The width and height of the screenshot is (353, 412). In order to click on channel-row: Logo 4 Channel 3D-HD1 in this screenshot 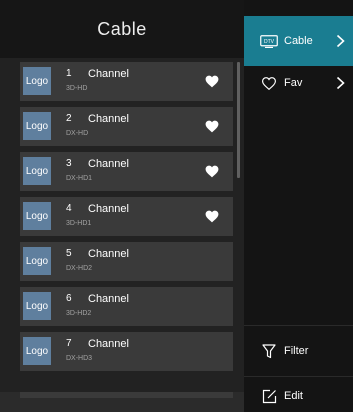, I will do `click(126, 216)`.